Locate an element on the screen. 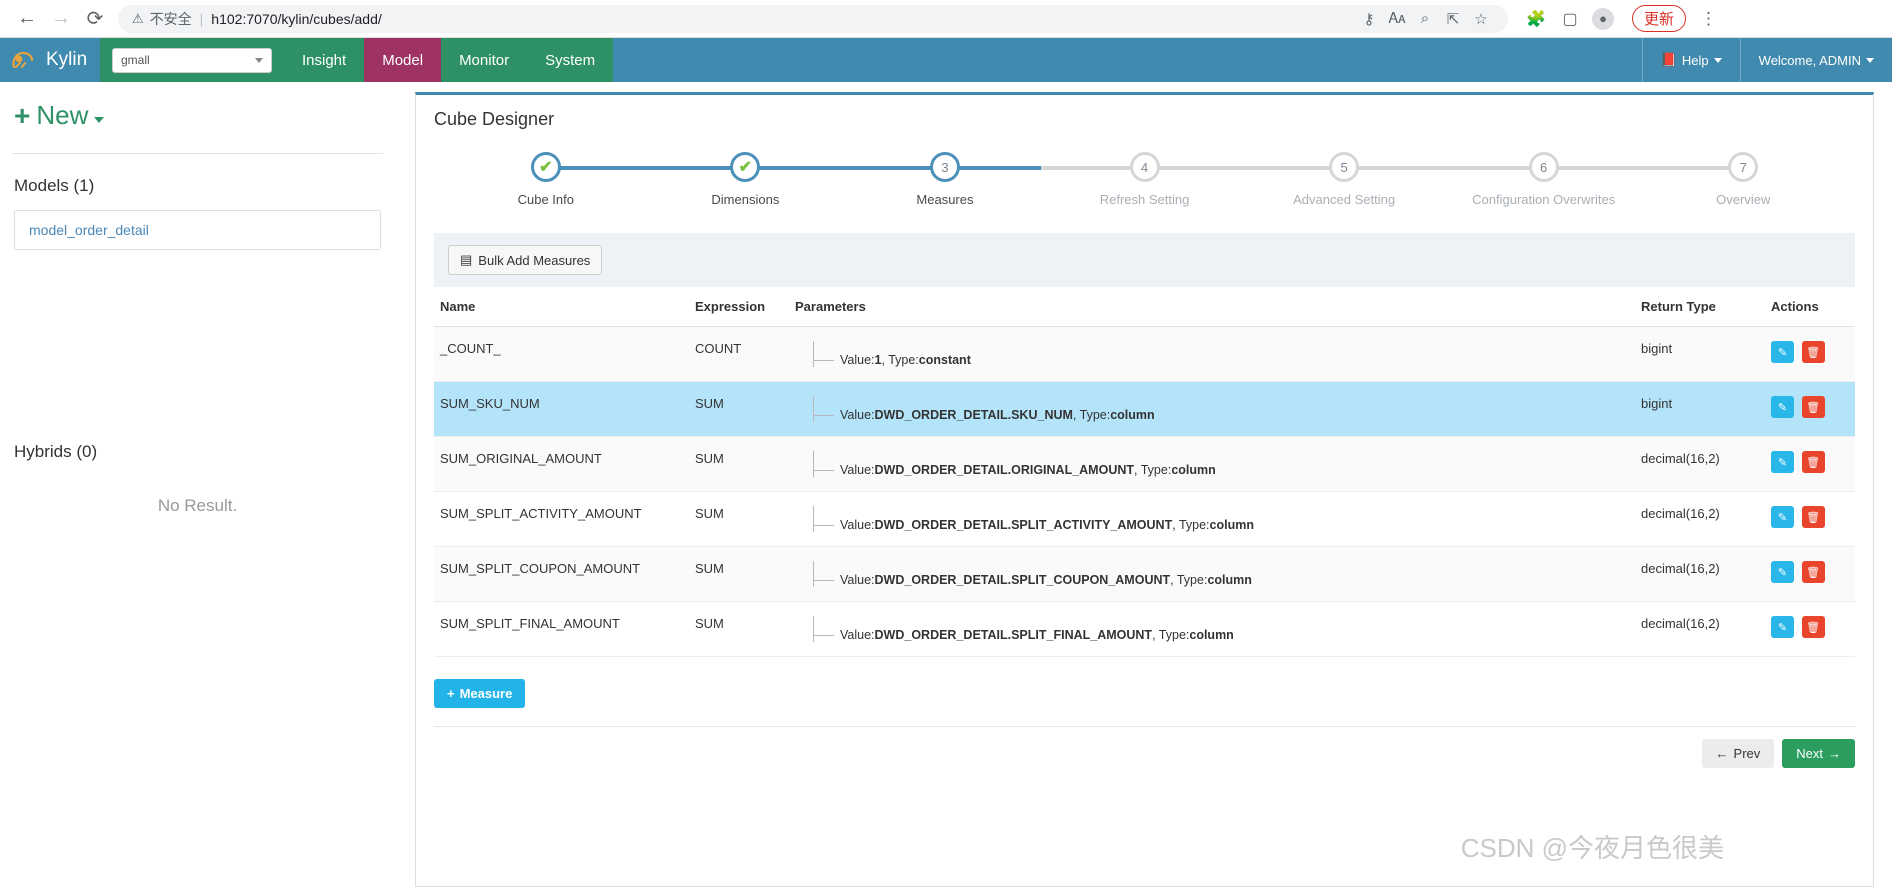 The image size is (1892, 887). step-dimensions: ✔ Dimensions is located at coordinates (795, 179).